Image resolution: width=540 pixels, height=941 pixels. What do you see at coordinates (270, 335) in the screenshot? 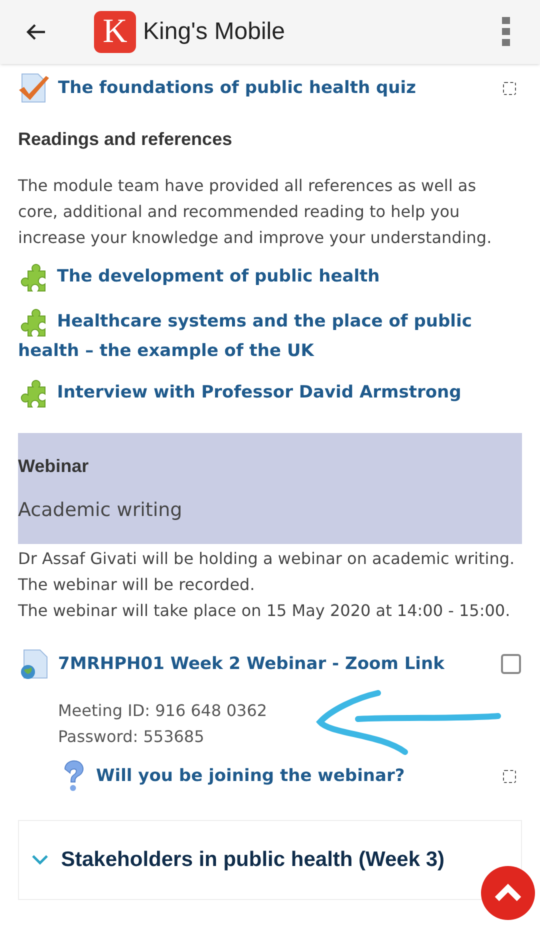
I see `resource-link: Healthcare systems and the place of public health – the example of the UK` at bounding box center [270, 335].